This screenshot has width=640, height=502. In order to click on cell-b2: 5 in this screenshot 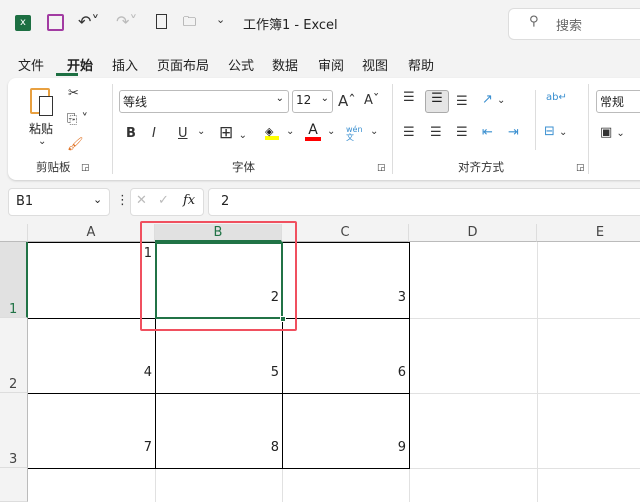, I will do `click(218, 372)`.